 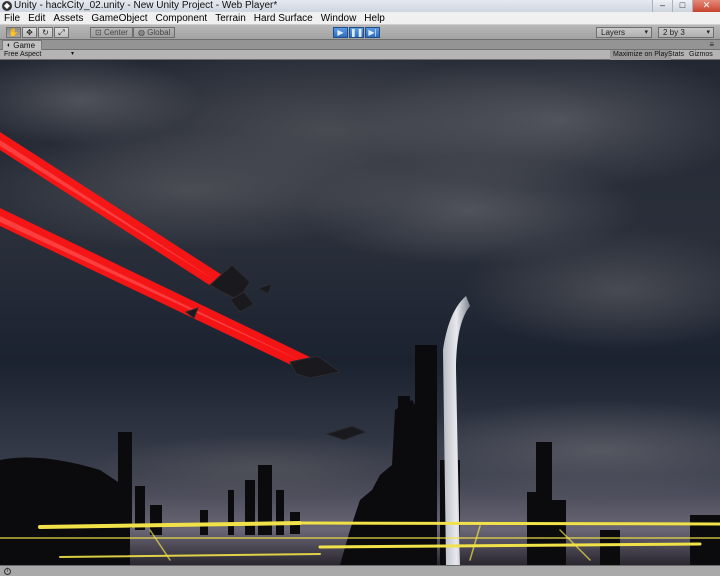 I want to click on move-icon: ✥, so click(x=29, y=32).